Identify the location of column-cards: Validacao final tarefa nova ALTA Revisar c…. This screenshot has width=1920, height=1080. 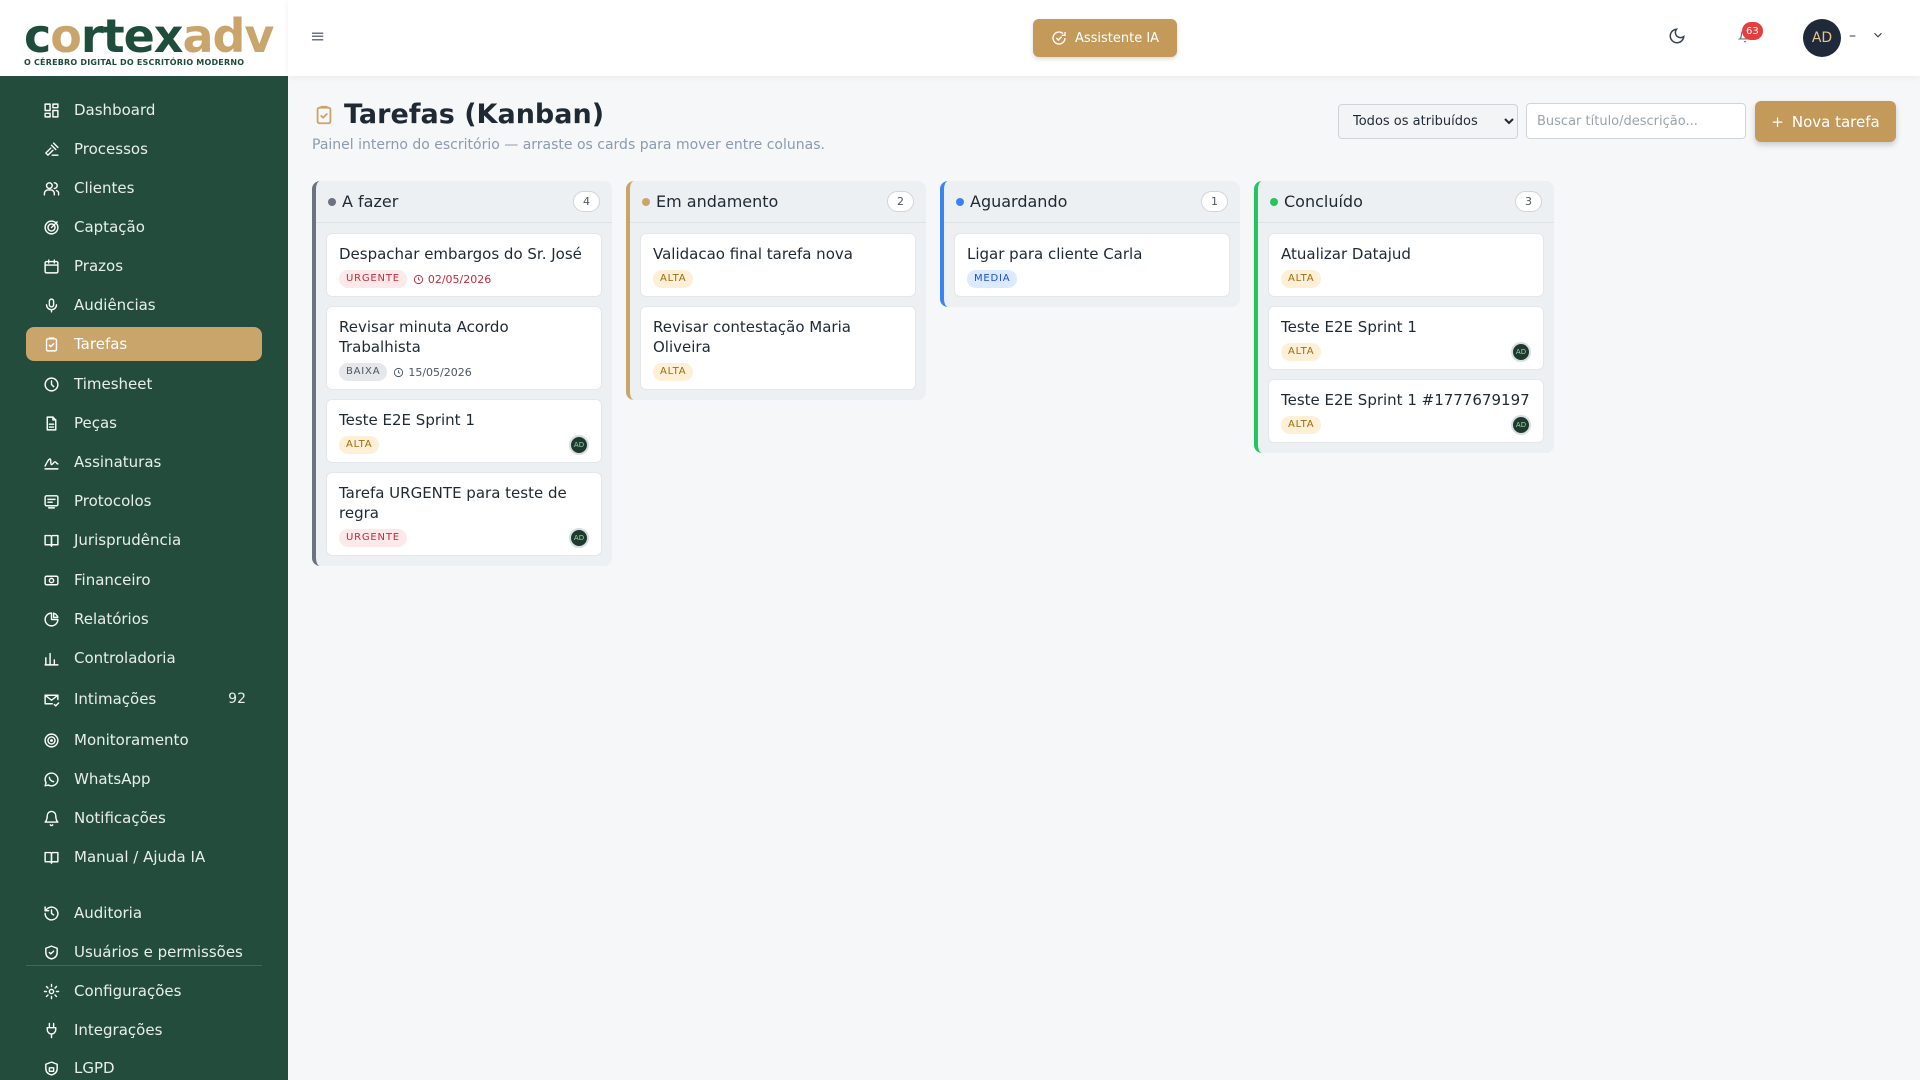
(778, 311).